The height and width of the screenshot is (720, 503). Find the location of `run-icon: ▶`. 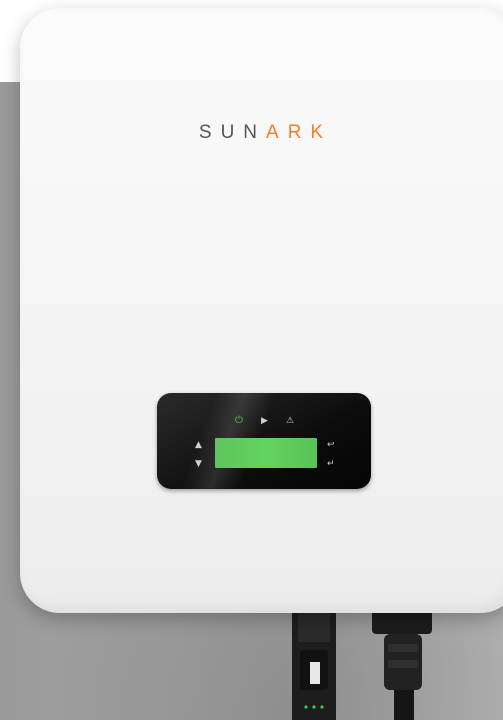

run-icon: ▶ is located at coordinates (264, 421).